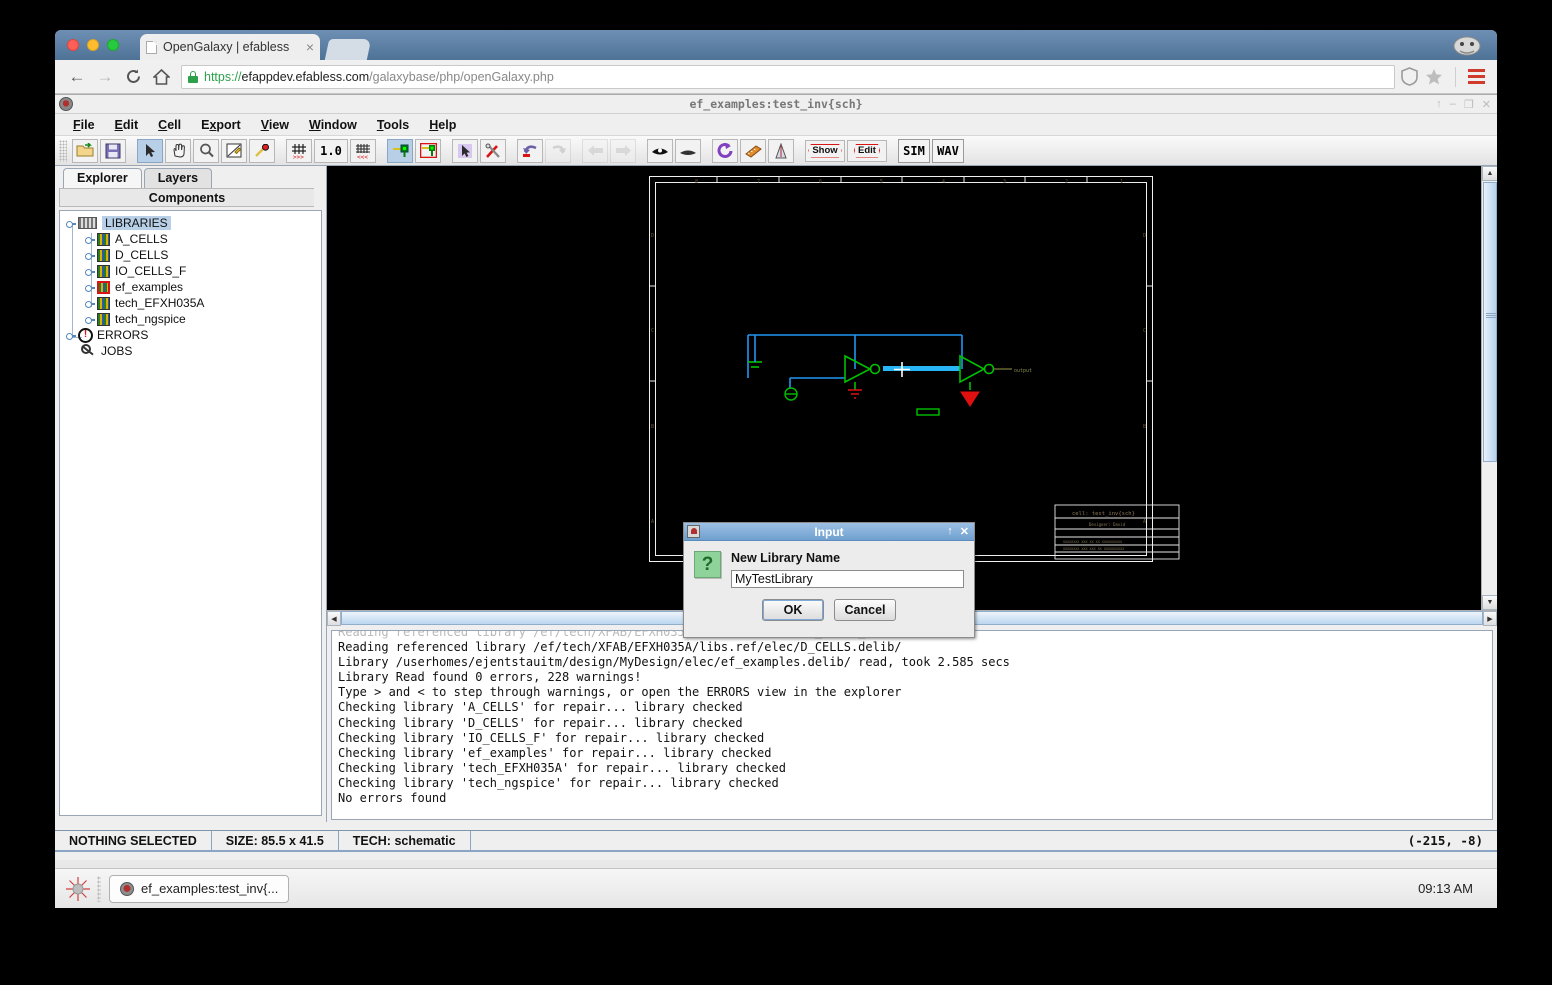 Image resolution: width=1552 pixels, height=985 pixels. What do you see at coordinates (333, 125) in the screenshot?
I see `menu-window: Window` at bounding box center [333, 125].